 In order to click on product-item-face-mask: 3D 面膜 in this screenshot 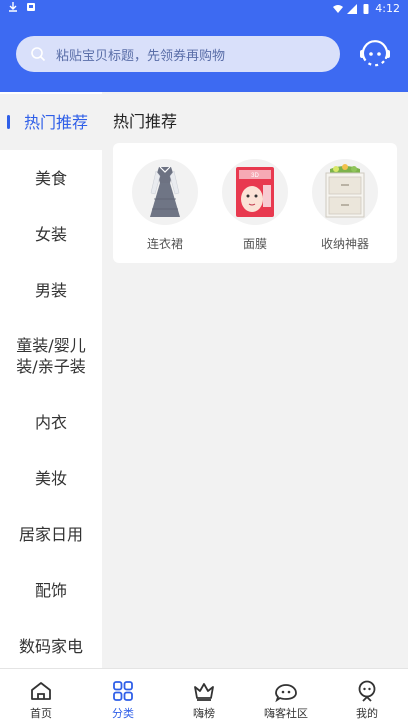, I will do `click(255, 205)`.